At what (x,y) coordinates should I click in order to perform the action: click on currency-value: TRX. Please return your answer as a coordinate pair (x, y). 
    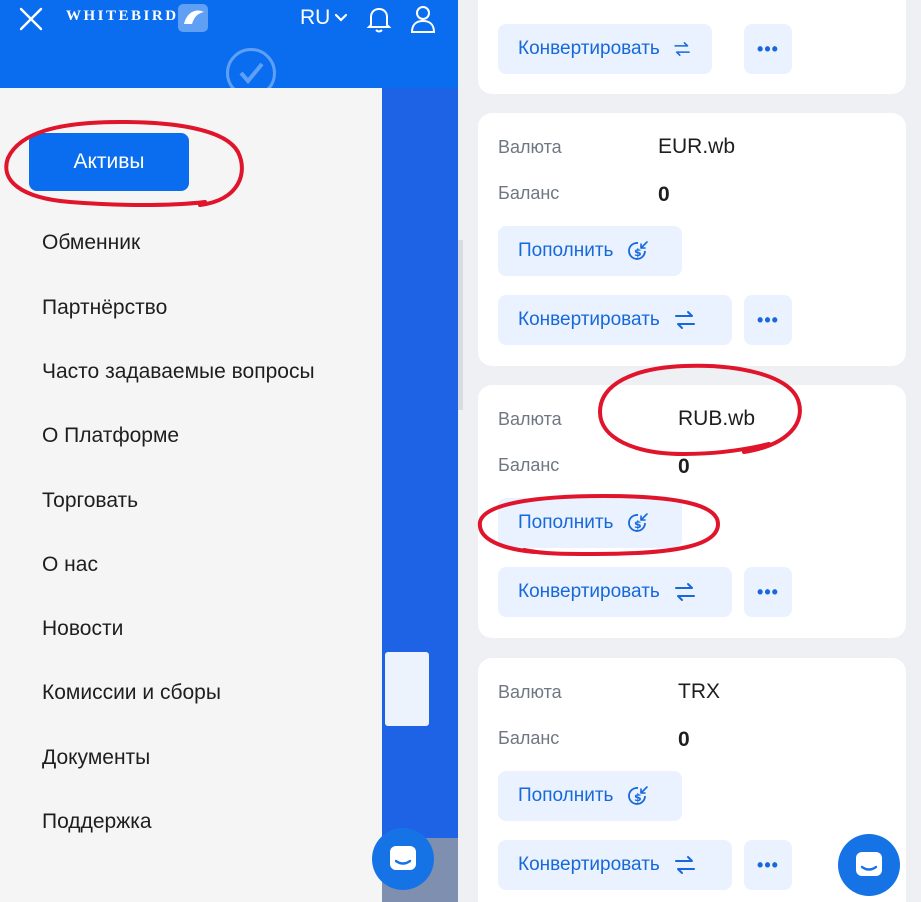
    Looking at the image, I should click on (699, 691).